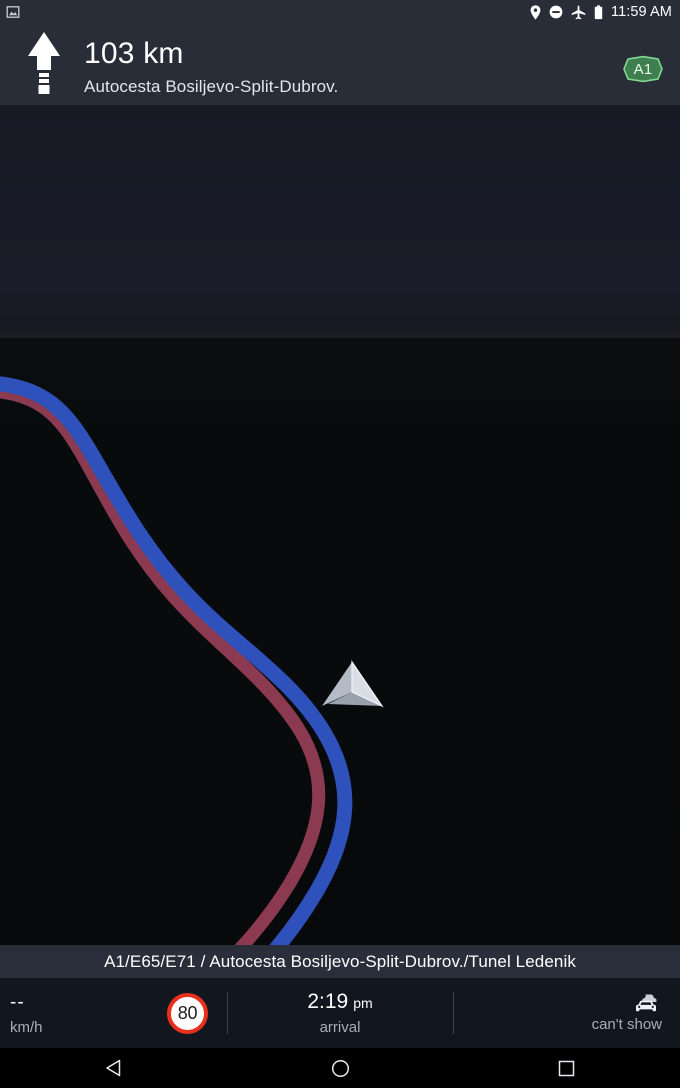 The height and width of the screenshot is (1088, 680). Describe the element at coordinates (134, 53) in the screenshot. I see `maneuver-distance: 103 km` at that location.